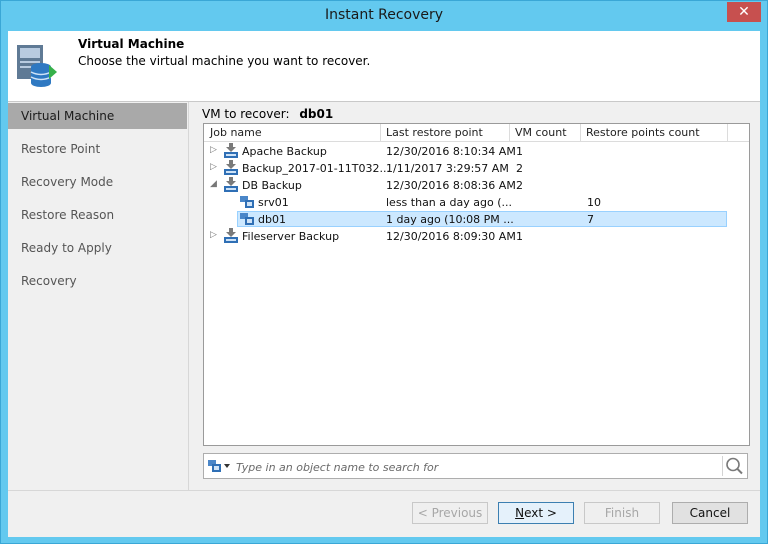 The height and width of the screenshot is (544, 768). I want to click on column-job-name: Job name, so click(236, 132).